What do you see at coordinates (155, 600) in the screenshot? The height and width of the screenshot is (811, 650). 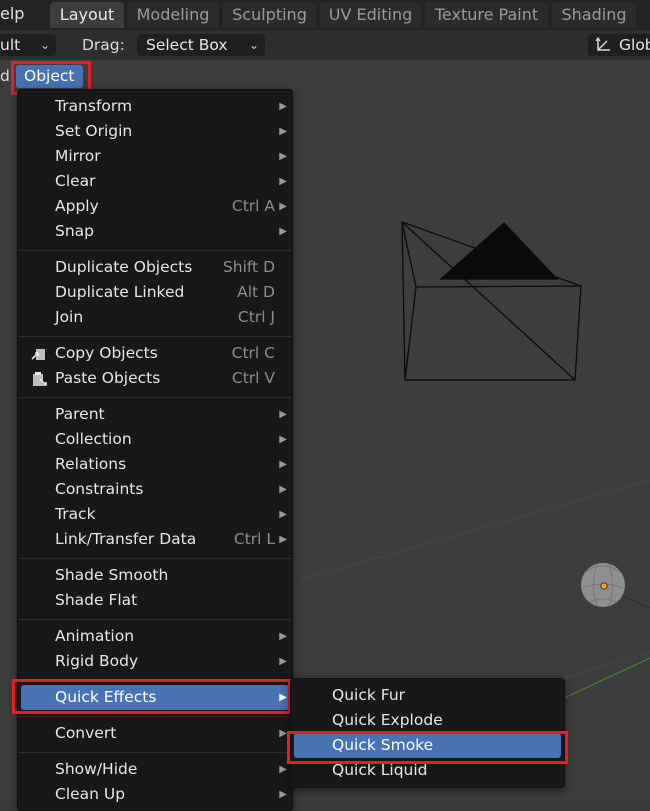 I see `menu-item-shade-flat: Shade Flat` at bounding box center [155, 600].